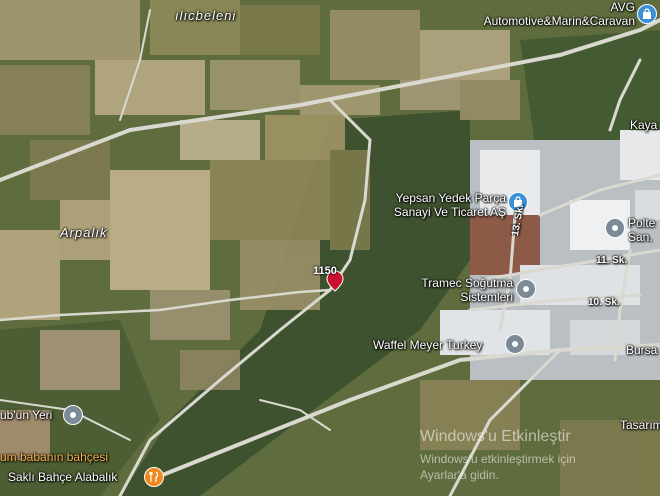 The width and height of the screenshot is (660, 496). Describe the element at coordinates (427, 345) in the screenshot. I see `poi-waffel-label: Waffel Meyer Turkey` at that location.